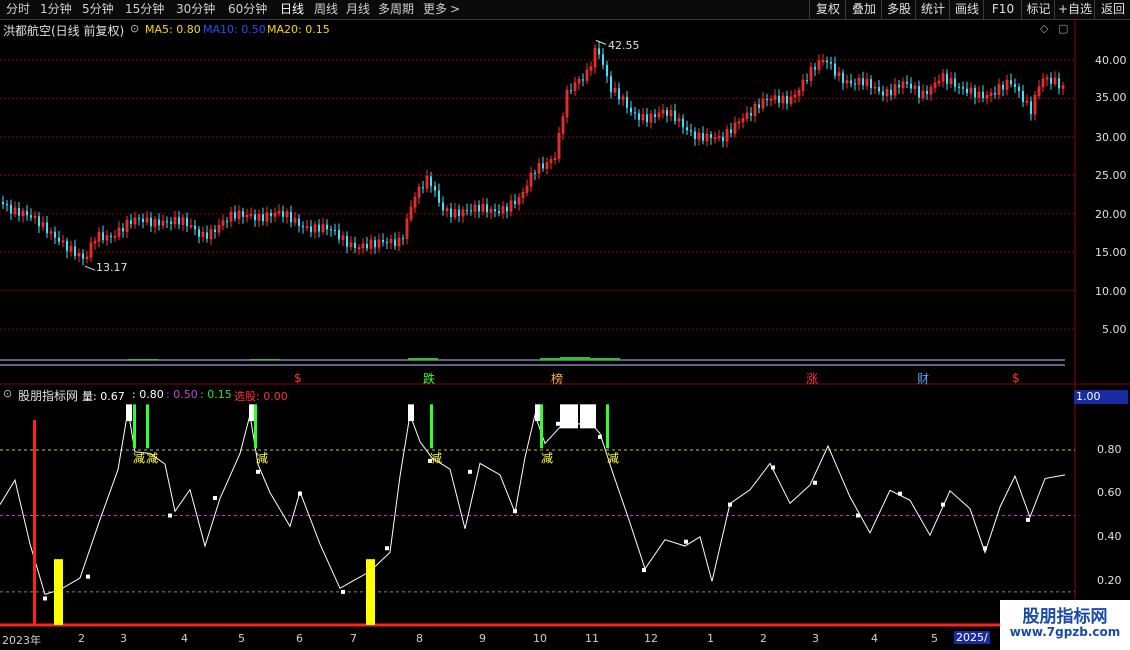 The image size is (1130, 650). I want to click on tab-period-weekly: 周线, so click(326, 9).